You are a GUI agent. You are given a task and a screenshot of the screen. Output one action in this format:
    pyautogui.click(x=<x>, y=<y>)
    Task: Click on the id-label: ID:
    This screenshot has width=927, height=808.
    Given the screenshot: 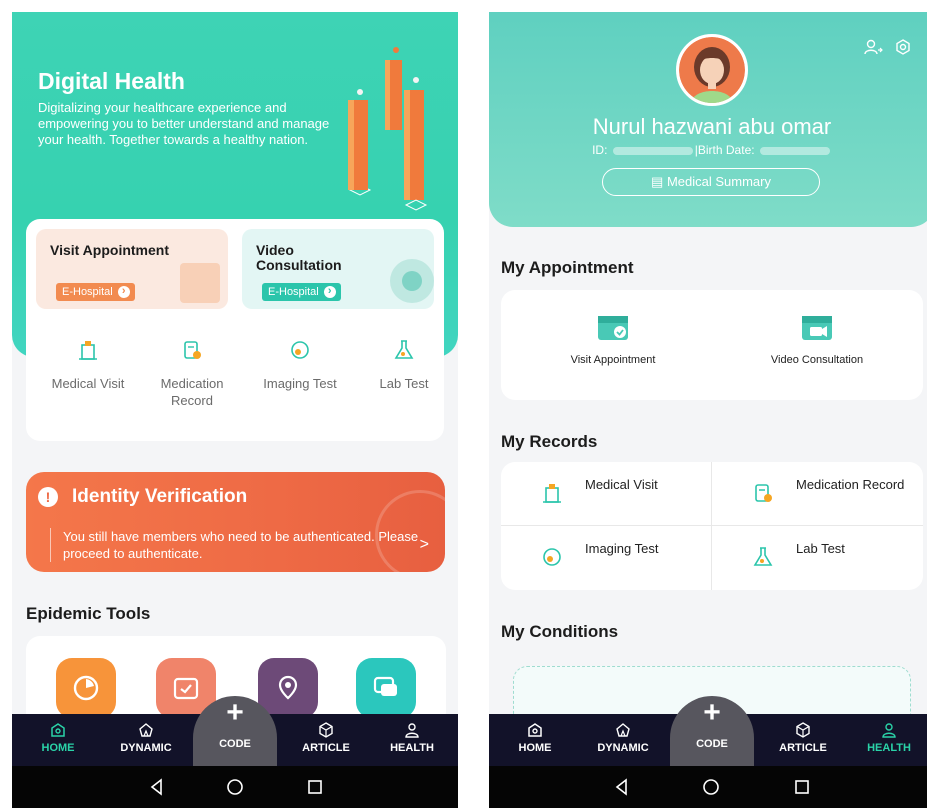 What is the action you would take?
    pyautogui.click(x=600, y=150)
    